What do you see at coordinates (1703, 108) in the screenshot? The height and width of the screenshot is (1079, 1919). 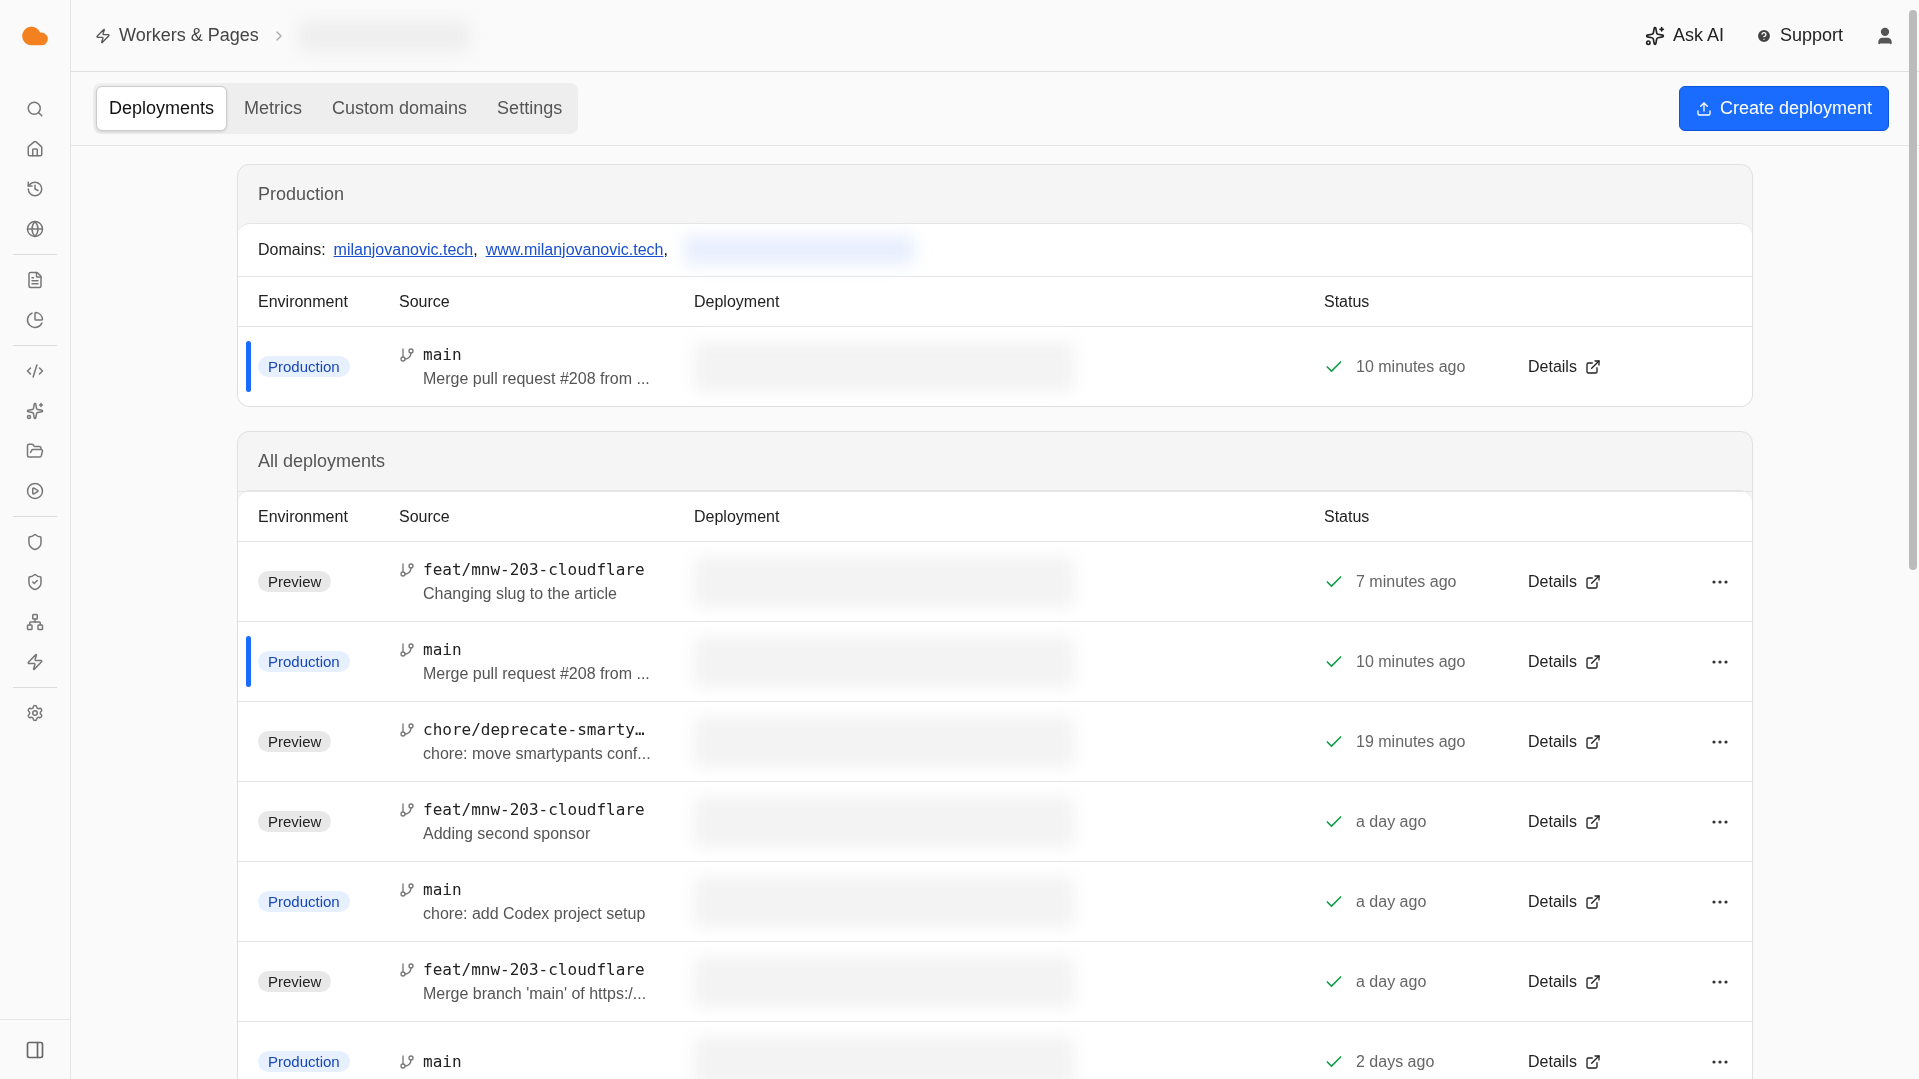 I see `upload-icon` at bounding box center [1703, 108].